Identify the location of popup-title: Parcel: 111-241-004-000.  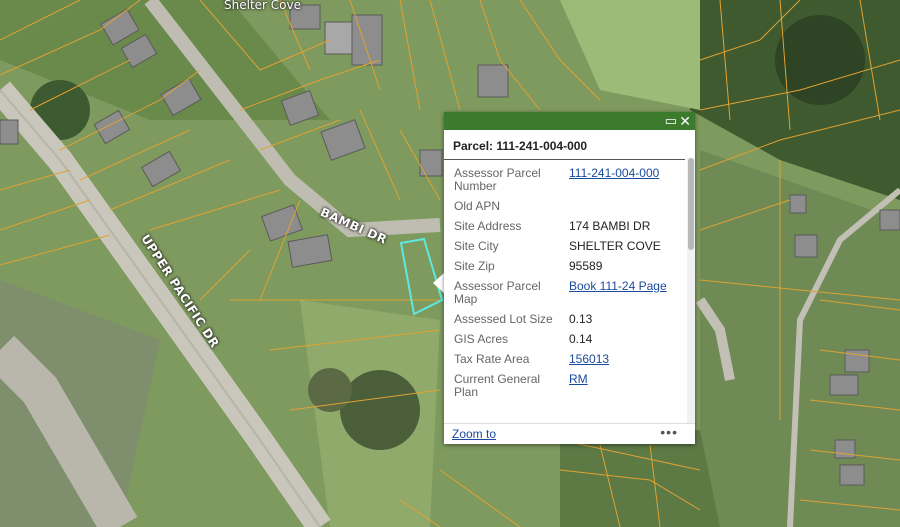
(564, 145).